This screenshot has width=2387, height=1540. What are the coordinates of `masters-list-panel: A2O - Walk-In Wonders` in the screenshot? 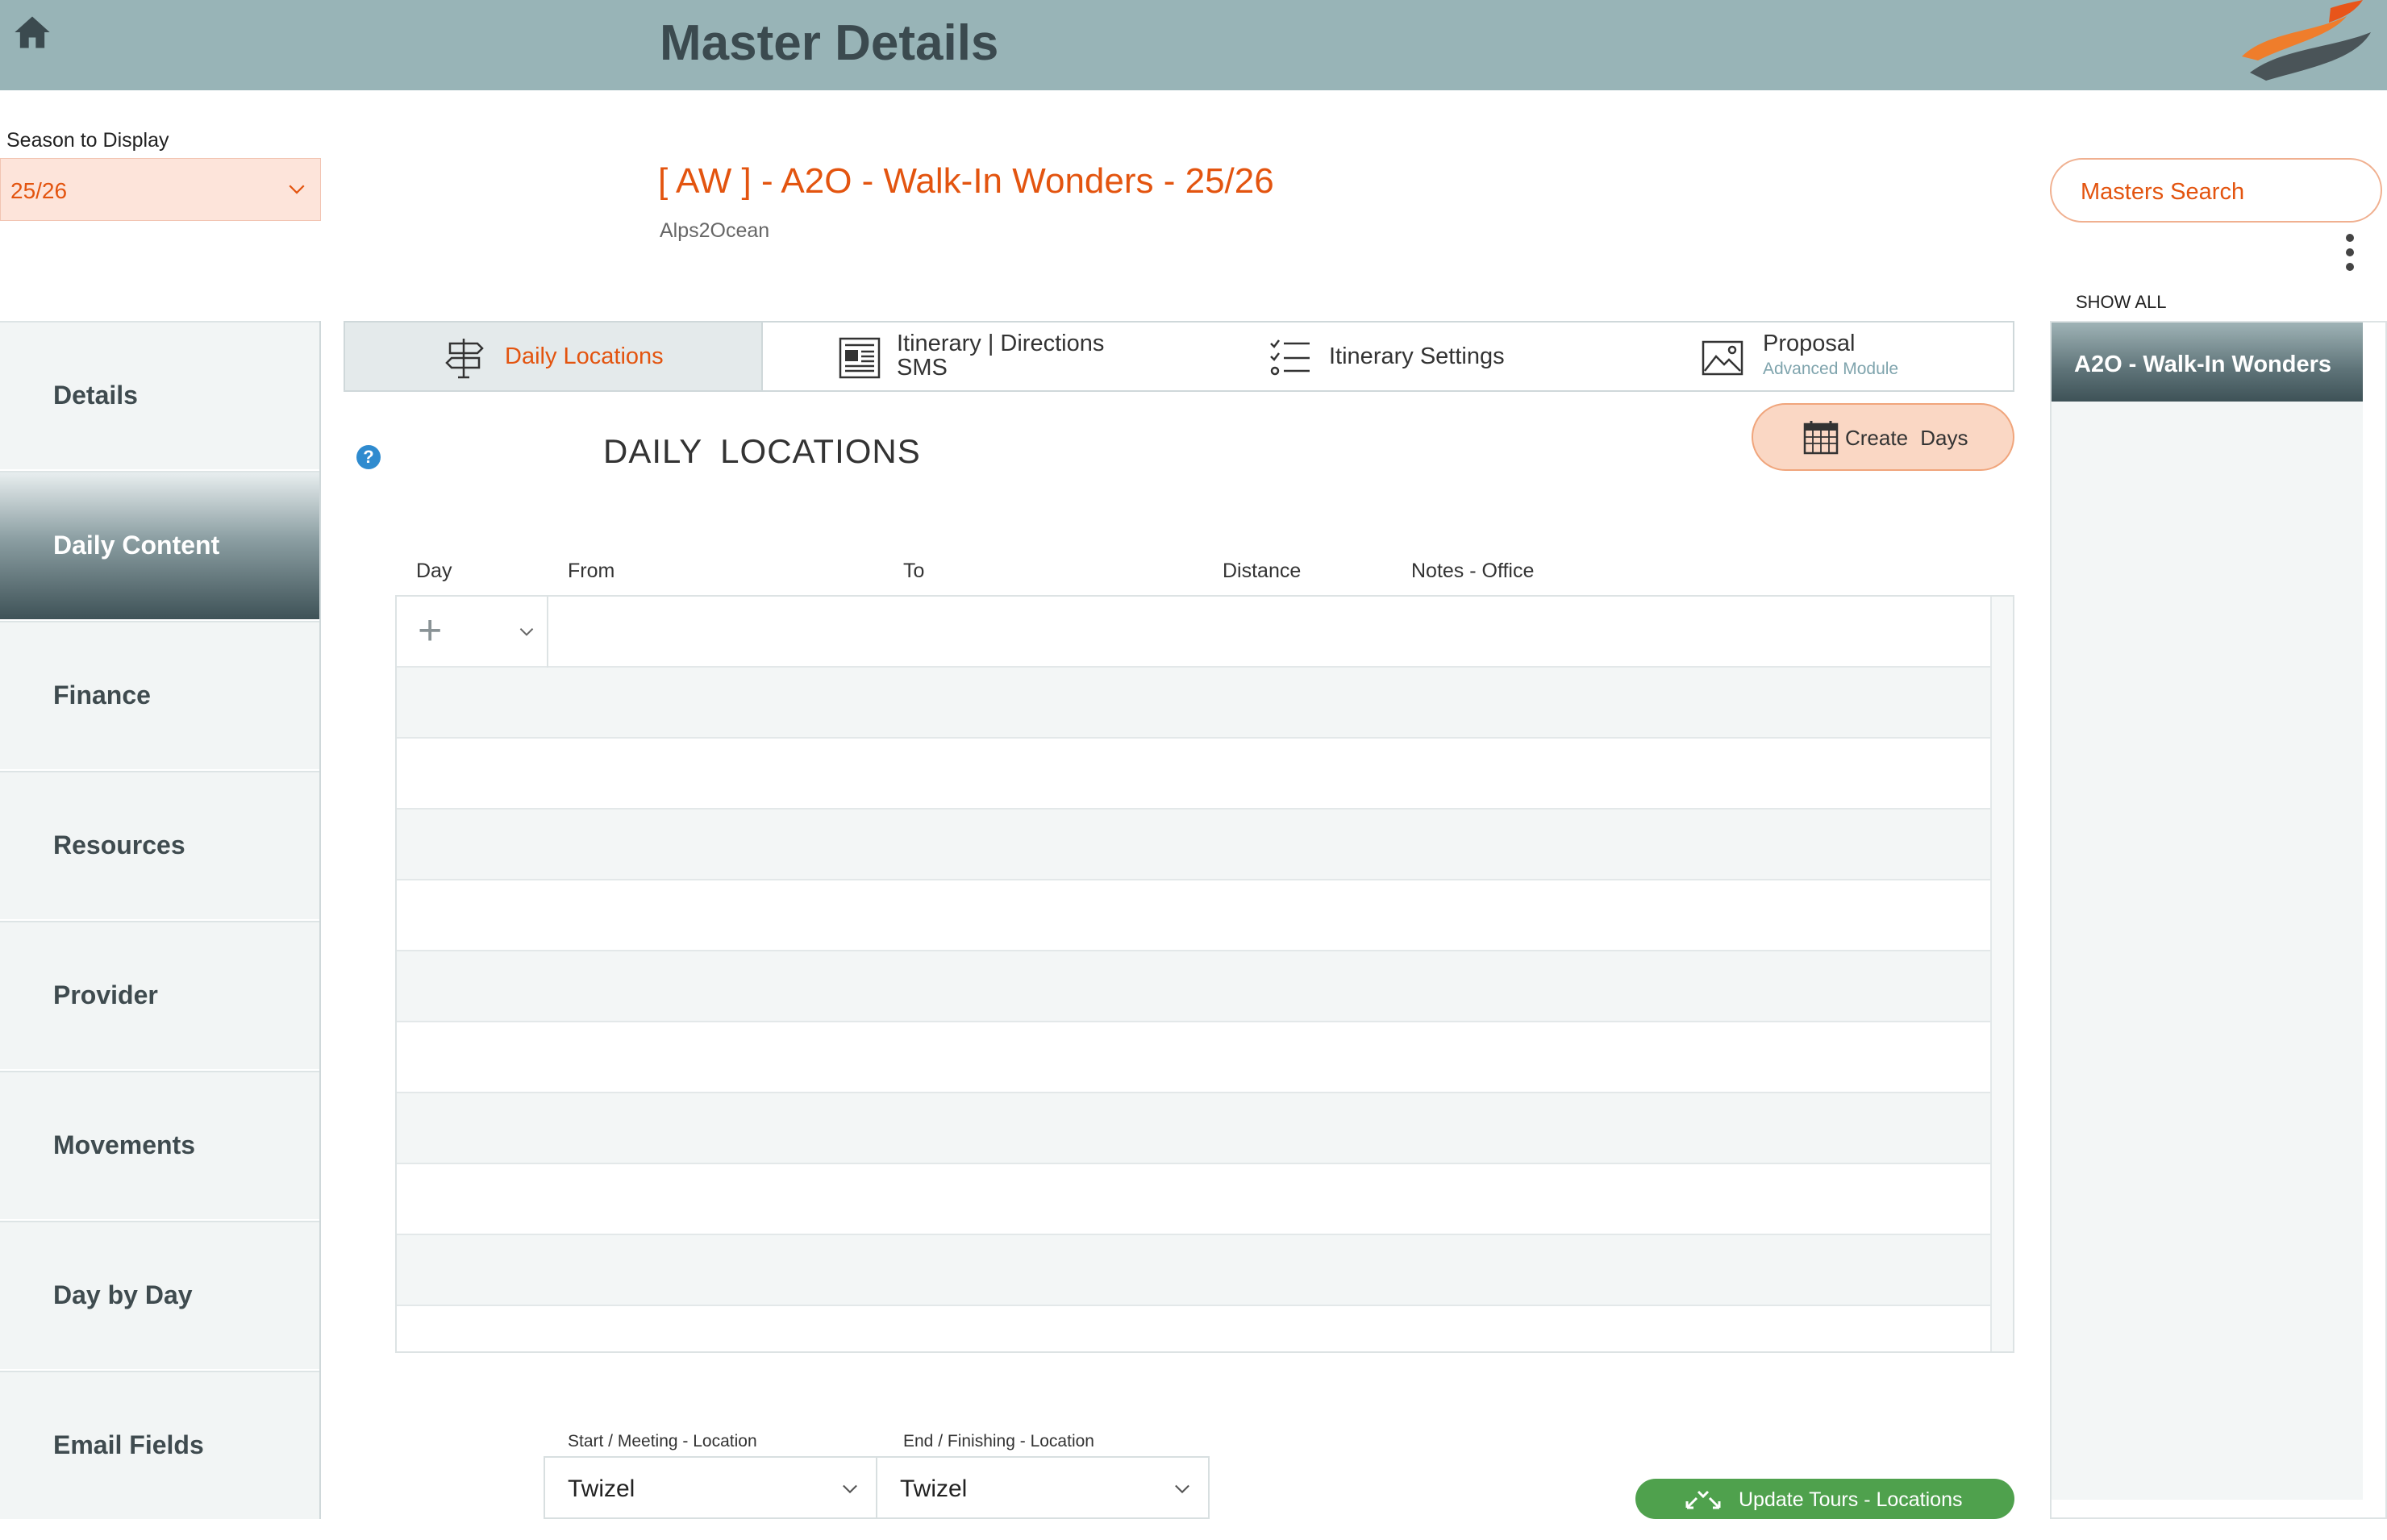 It's located at (2218, 920).